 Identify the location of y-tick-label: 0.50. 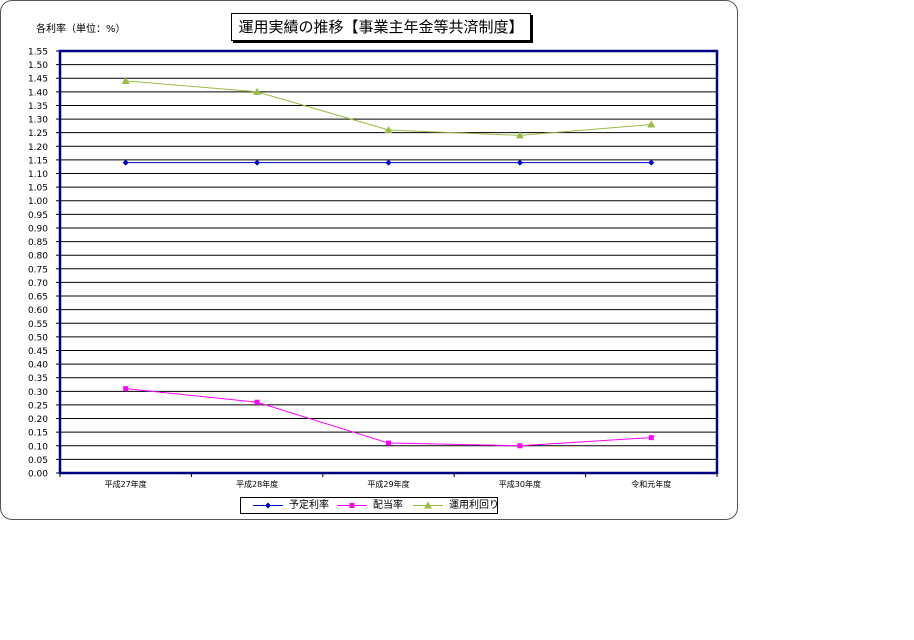
(38, 338).